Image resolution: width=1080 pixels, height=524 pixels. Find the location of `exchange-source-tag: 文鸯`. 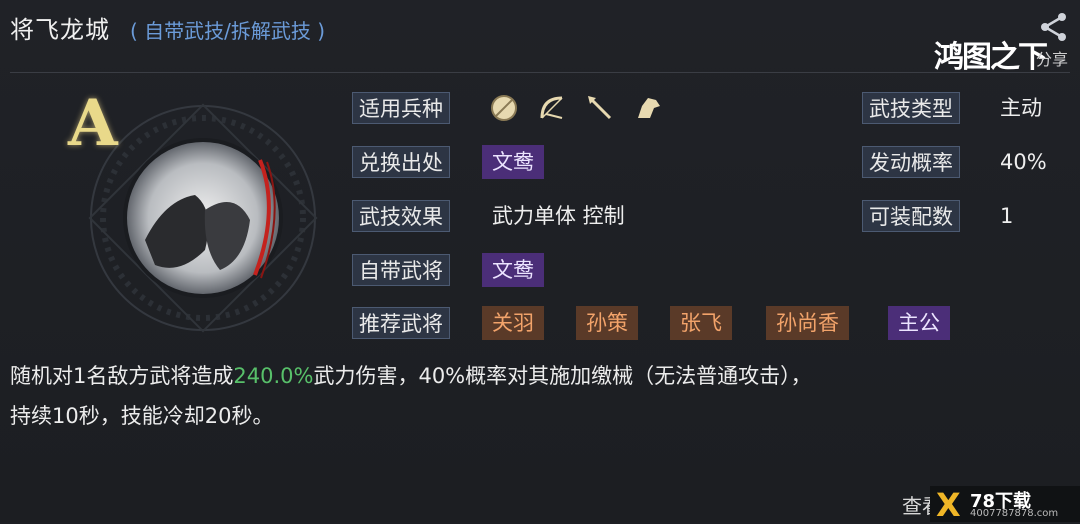

exchange-source-tag: 文鸯 is located at coordinates (513, 162).